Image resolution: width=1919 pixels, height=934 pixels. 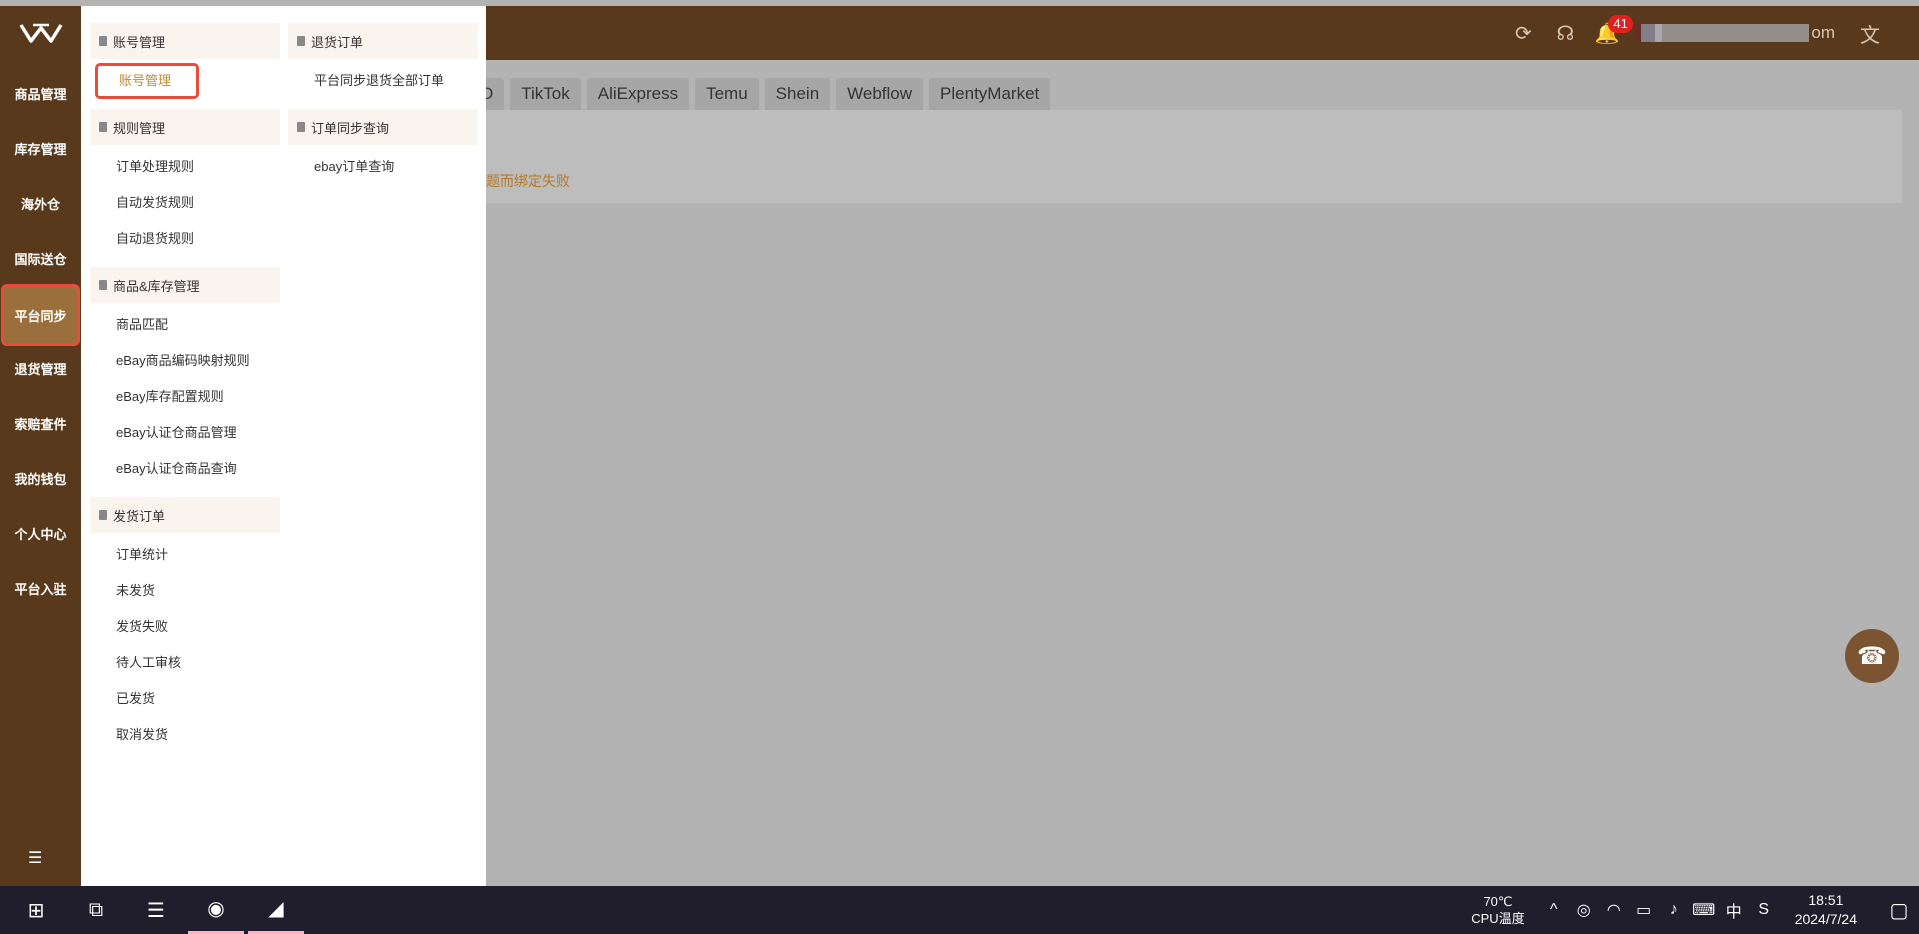 I want to click on sidebar-item-profile: 个人中心, so click(x=40, y=533).